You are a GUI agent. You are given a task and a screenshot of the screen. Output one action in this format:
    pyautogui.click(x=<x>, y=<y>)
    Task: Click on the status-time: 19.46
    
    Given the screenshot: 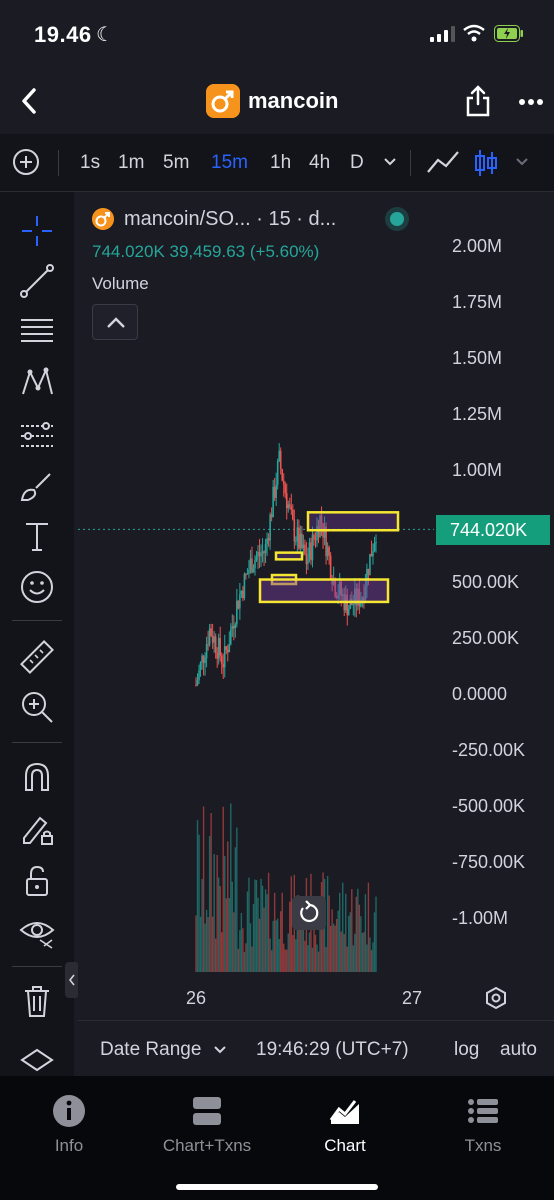 What is the action you would take?
    pyautogui.click(x=63, y=34)
    